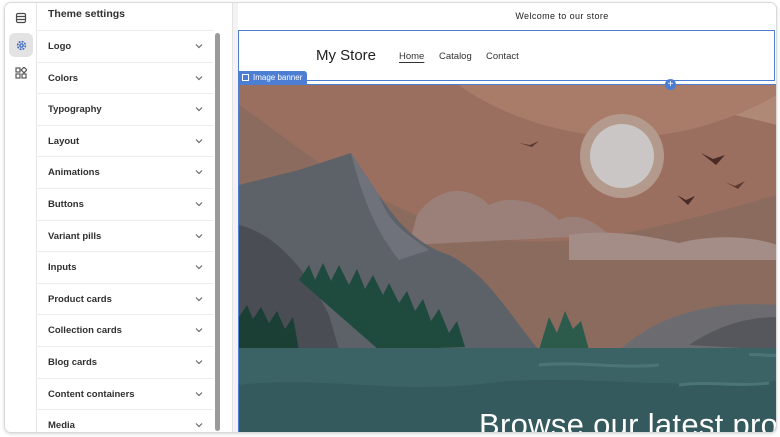 This screenshot has width=780, height=437. I want to click on panel-title: Theme settings, so click(87, 14).